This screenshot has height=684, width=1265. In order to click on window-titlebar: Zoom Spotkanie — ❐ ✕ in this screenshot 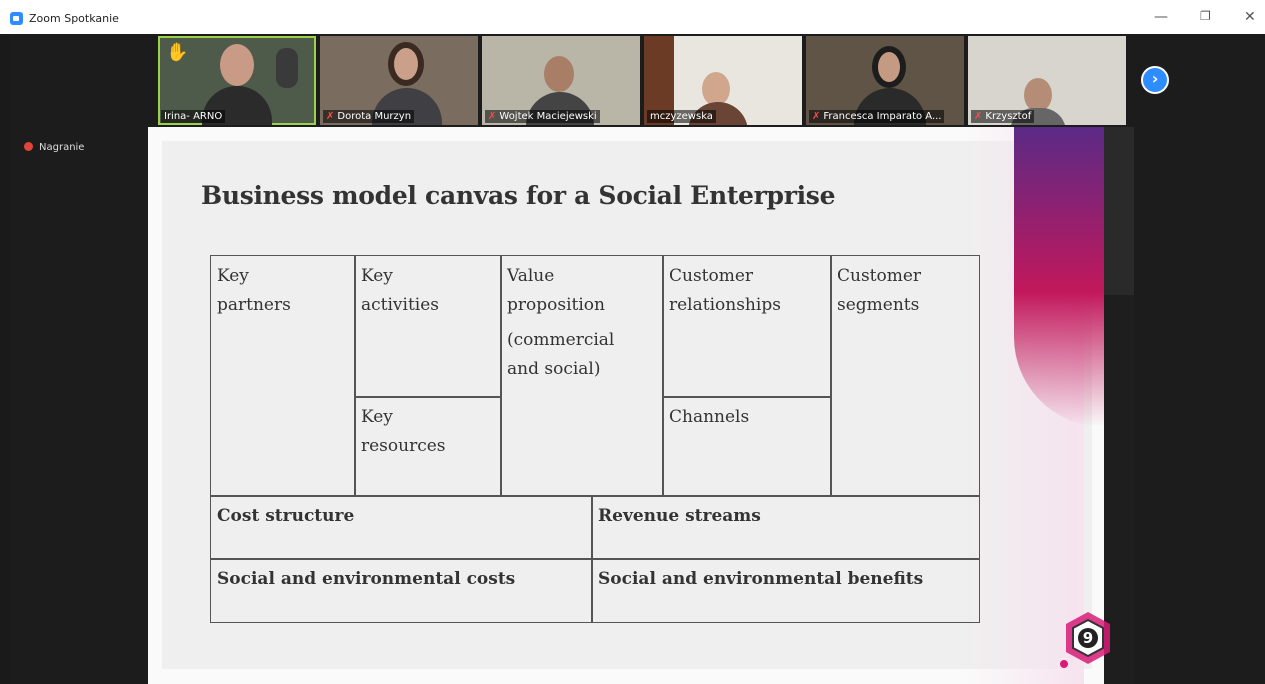, I will do `click(632, 17)`.